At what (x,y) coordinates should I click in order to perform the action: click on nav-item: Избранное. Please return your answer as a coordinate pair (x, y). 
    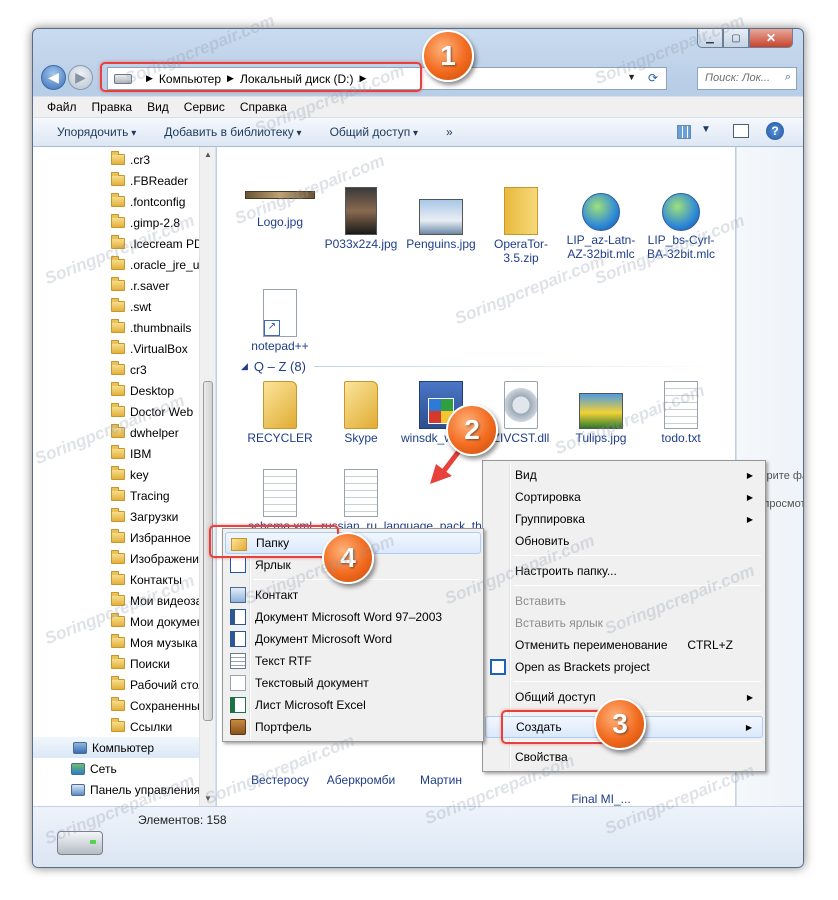
    Looking at the image, I should click on (124, 537).